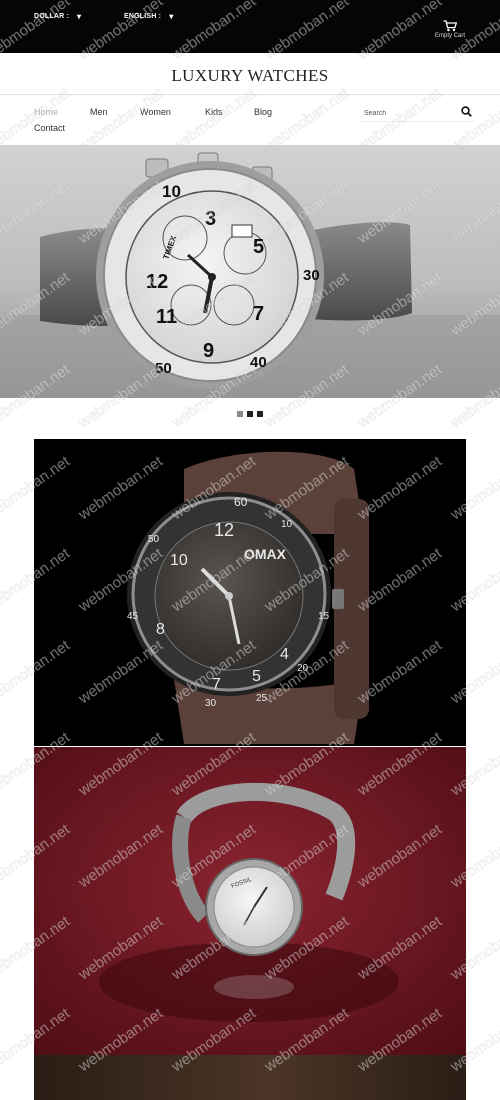 The height and width of the screenshot is (1100, 500). What do you see at coordinates (250, 26) in the screenshot?
I see `top-bar: DOLLAR : ▾ ENGLISH : ▾ Empty Cart` at bounding box center [250, 26].